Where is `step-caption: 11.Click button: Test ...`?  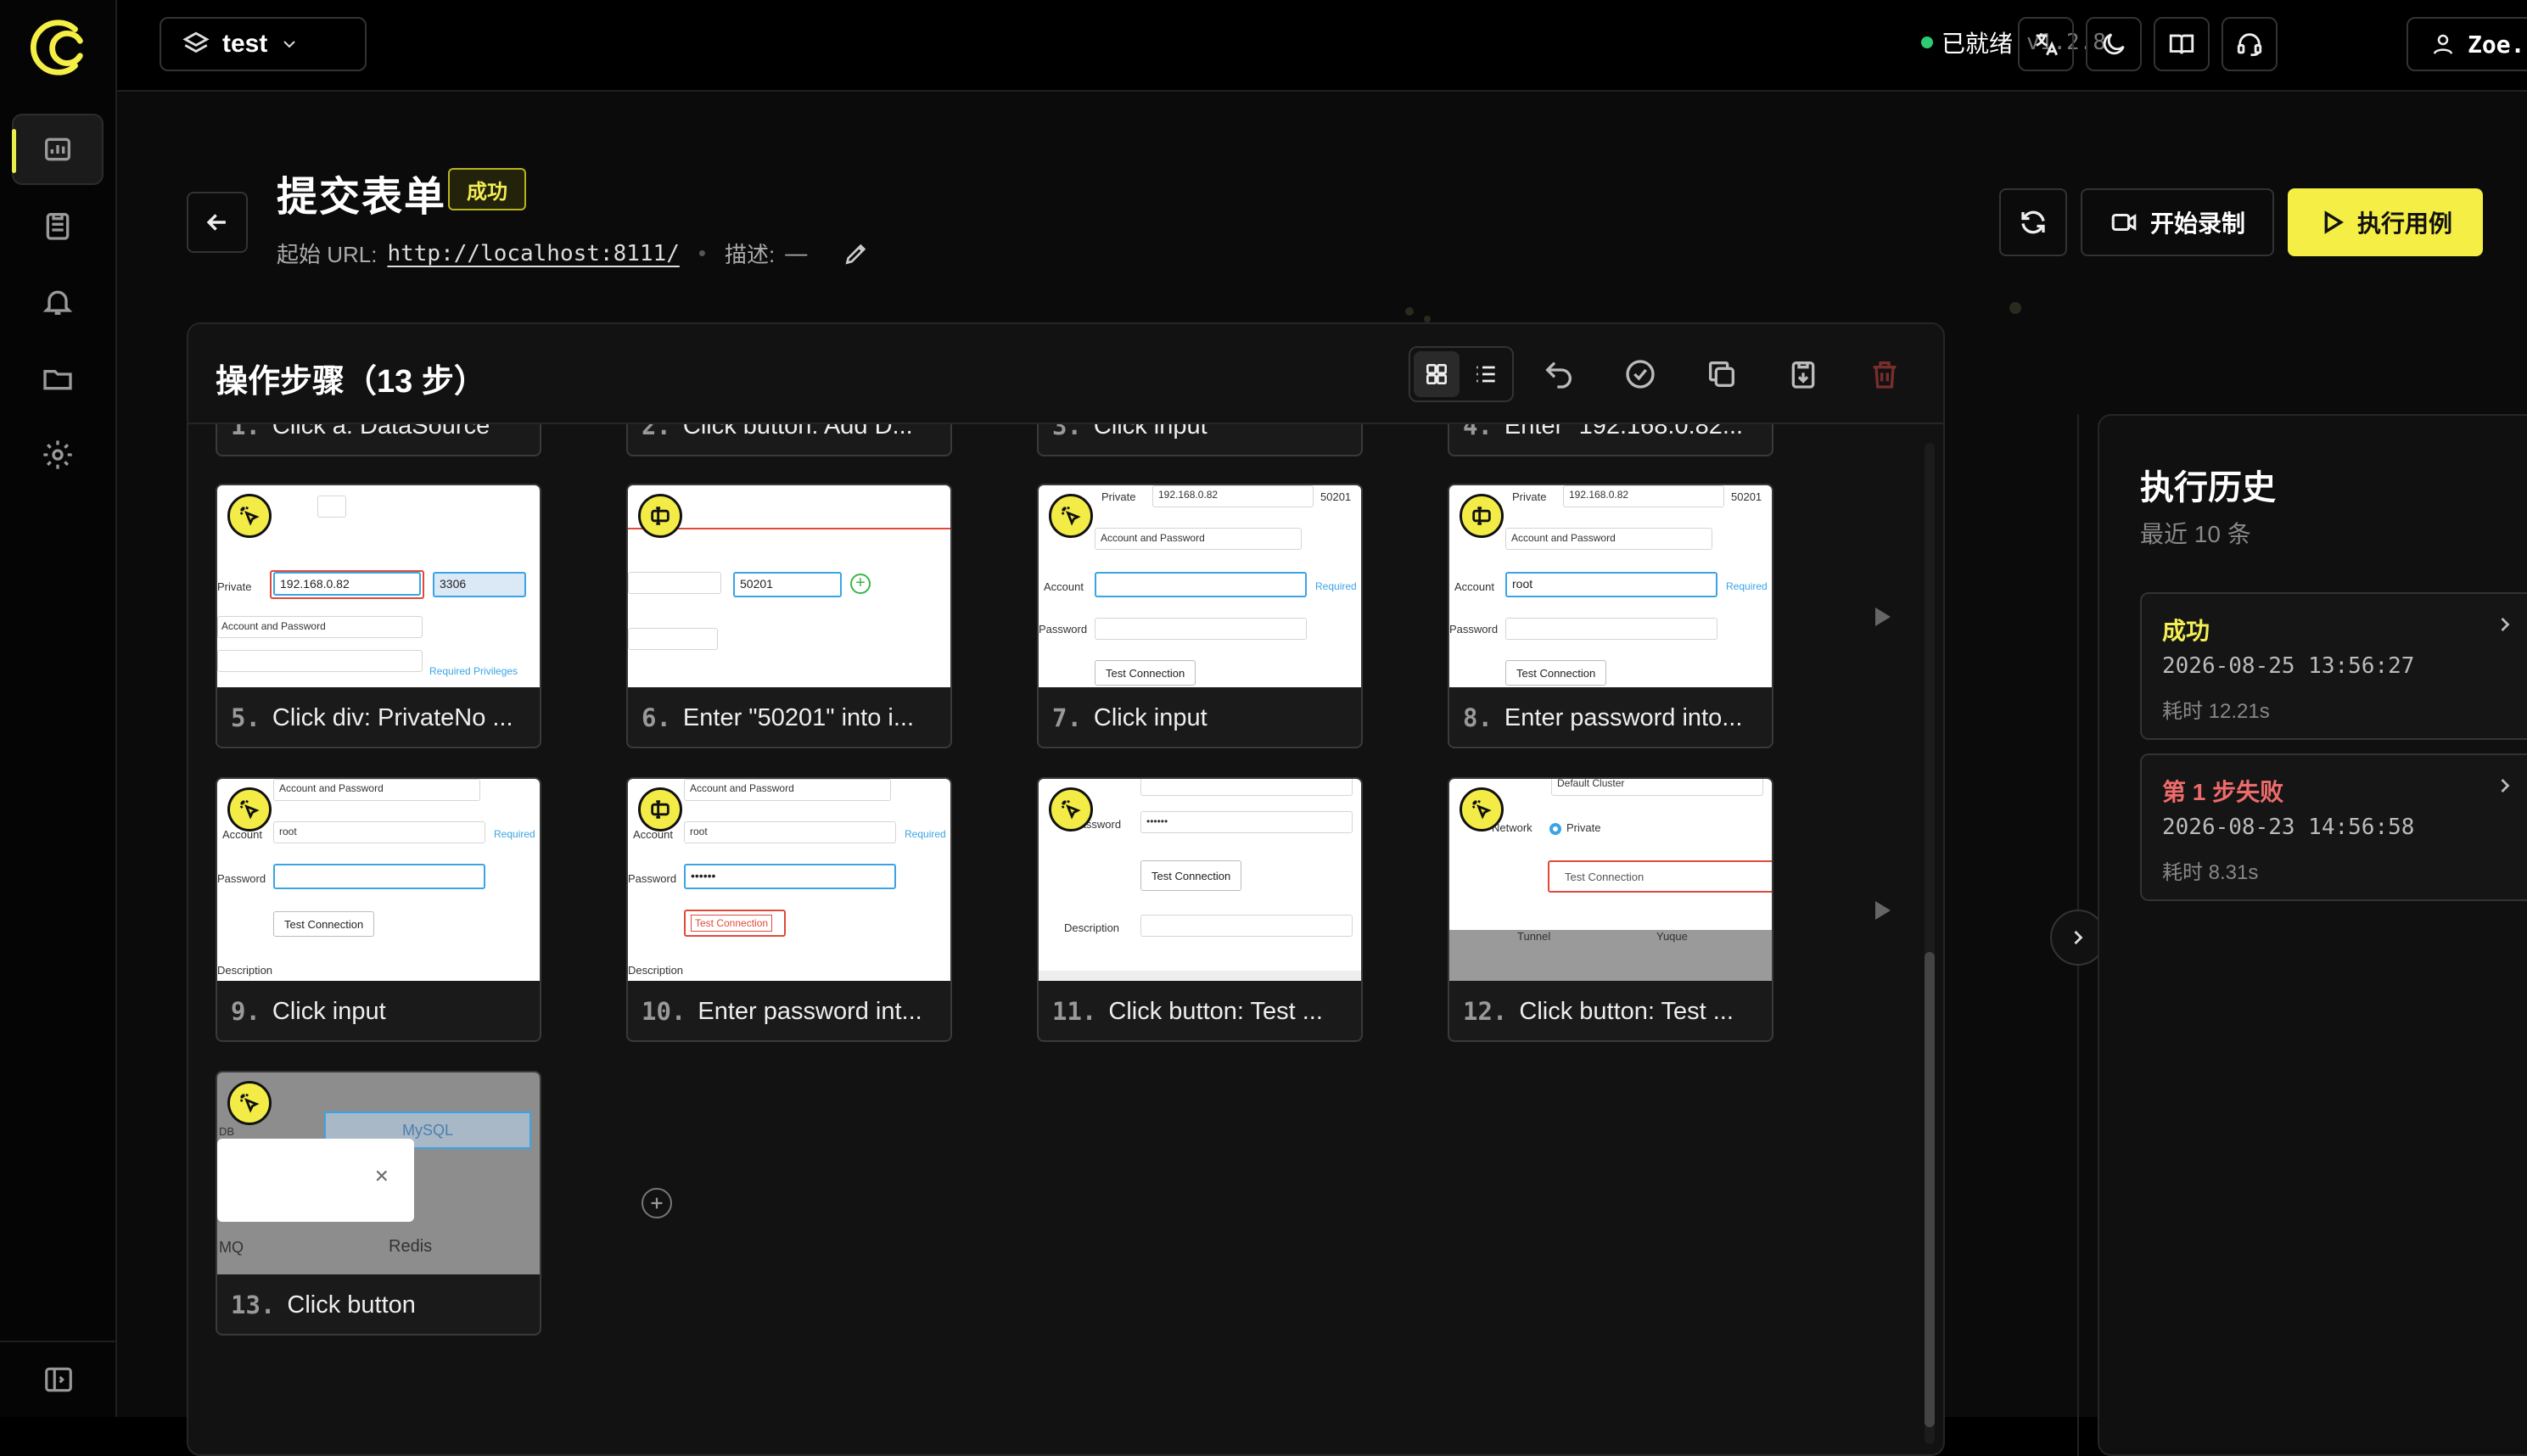 step-caption: 11.Click button: Test ... is located at coordinates (1200, 1011).